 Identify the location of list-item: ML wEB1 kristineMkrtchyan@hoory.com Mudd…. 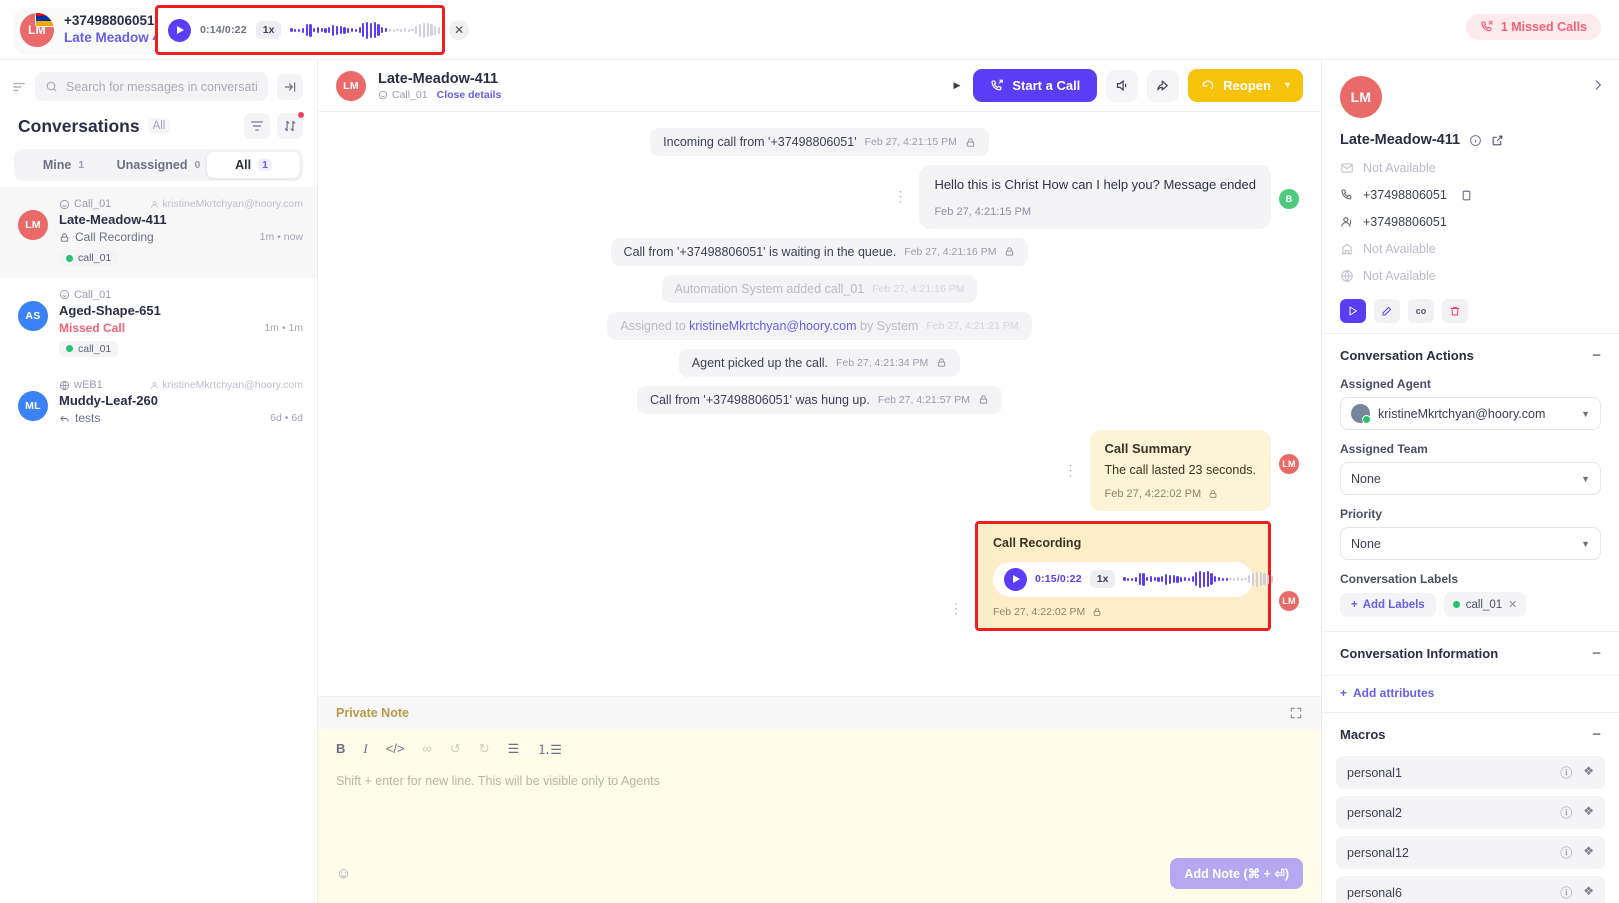
(158, 402).